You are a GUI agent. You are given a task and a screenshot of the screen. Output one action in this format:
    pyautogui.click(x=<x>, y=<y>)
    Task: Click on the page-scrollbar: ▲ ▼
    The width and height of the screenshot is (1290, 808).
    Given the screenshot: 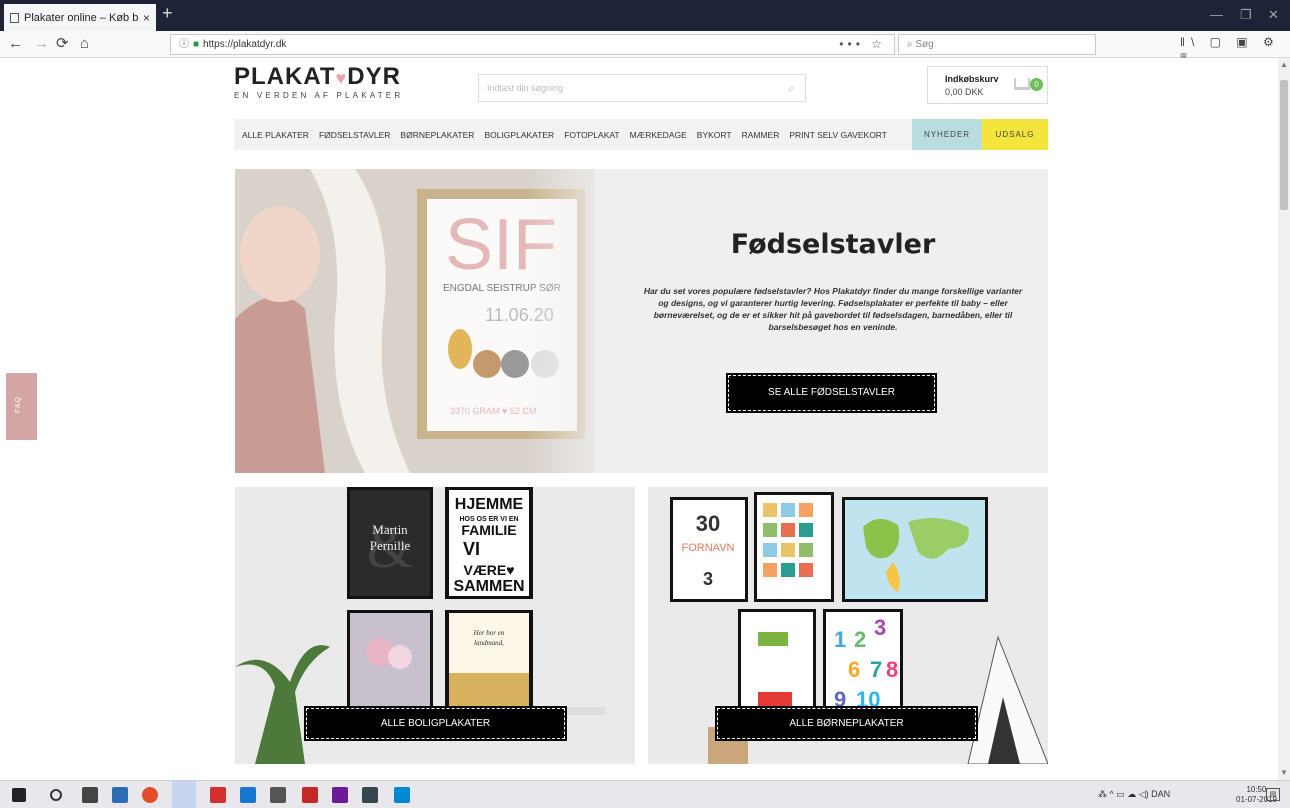 What is the action you would take?
    pyautogui.click(x=1284, y=419)
    